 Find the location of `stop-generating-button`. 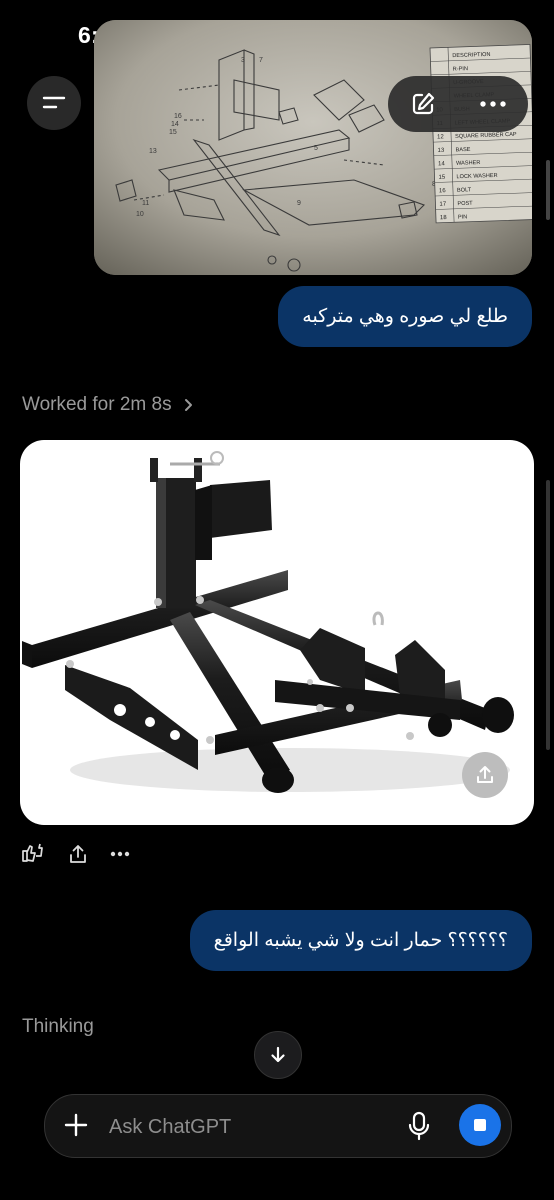

stop-generating-button is located at coordinates (480, 1125).